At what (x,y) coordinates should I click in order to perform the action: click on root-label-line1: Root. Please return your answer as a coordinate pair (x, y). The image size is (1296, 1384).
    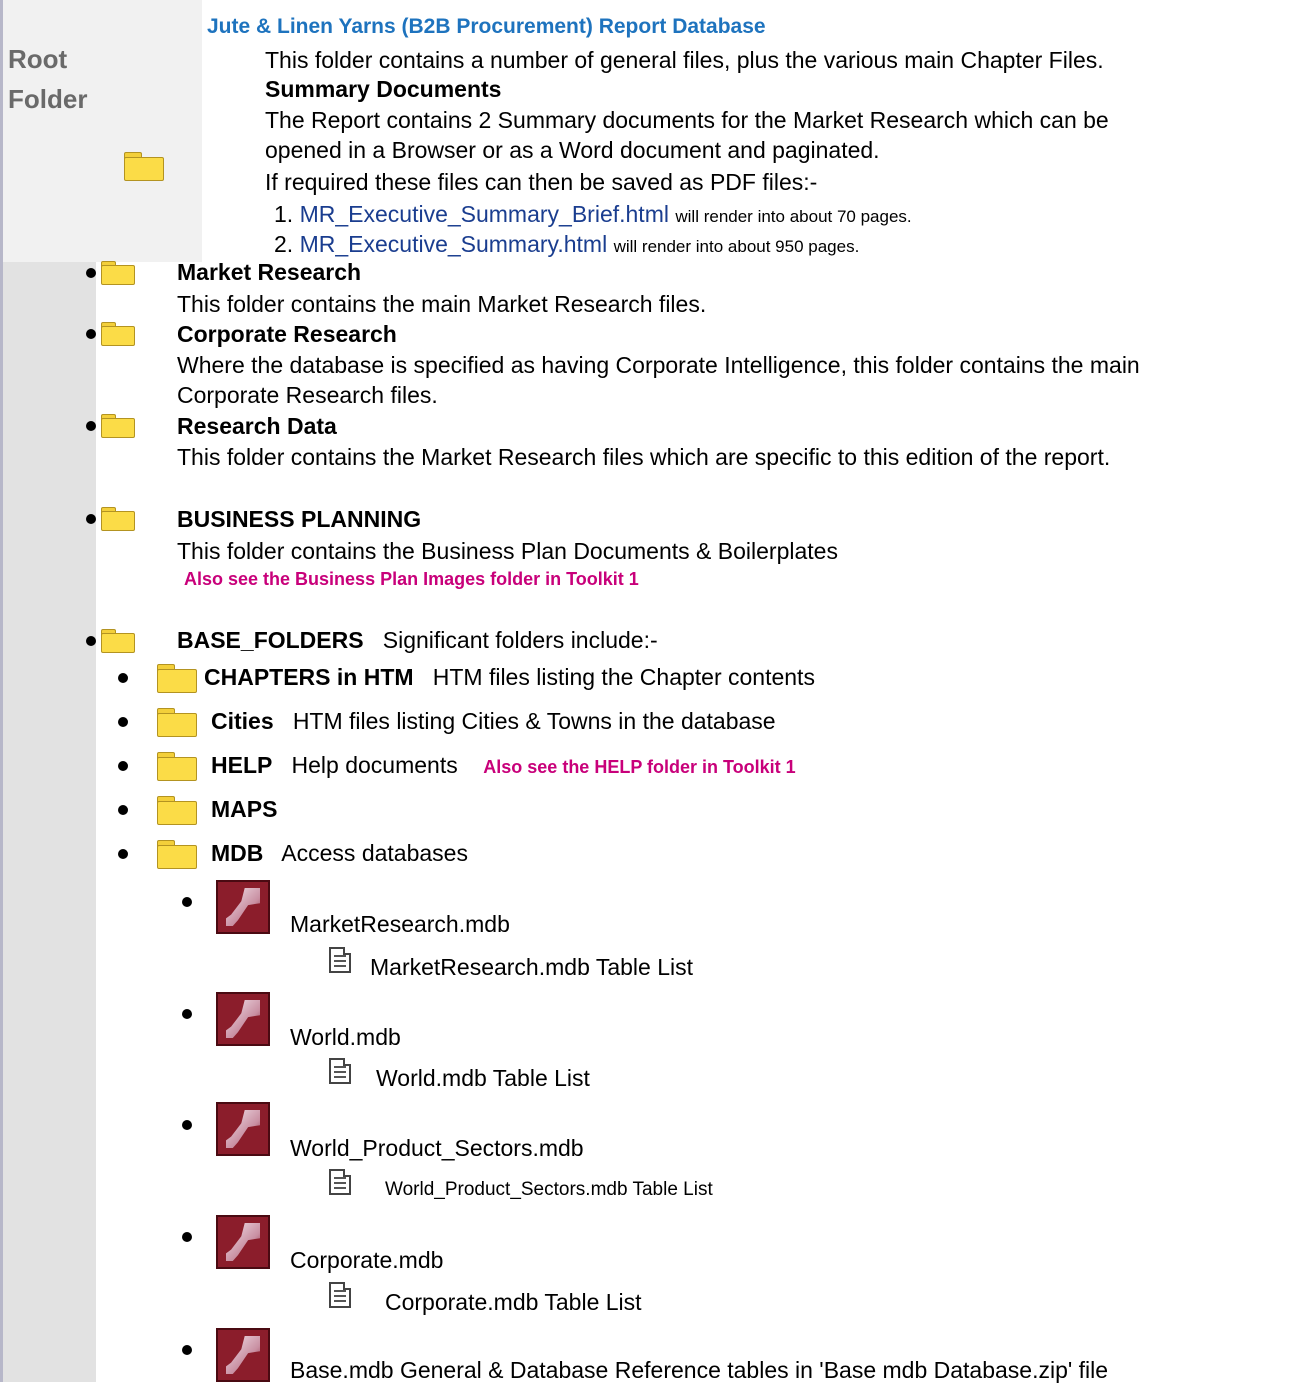
    Looking at the image, I should click on (38, 59).